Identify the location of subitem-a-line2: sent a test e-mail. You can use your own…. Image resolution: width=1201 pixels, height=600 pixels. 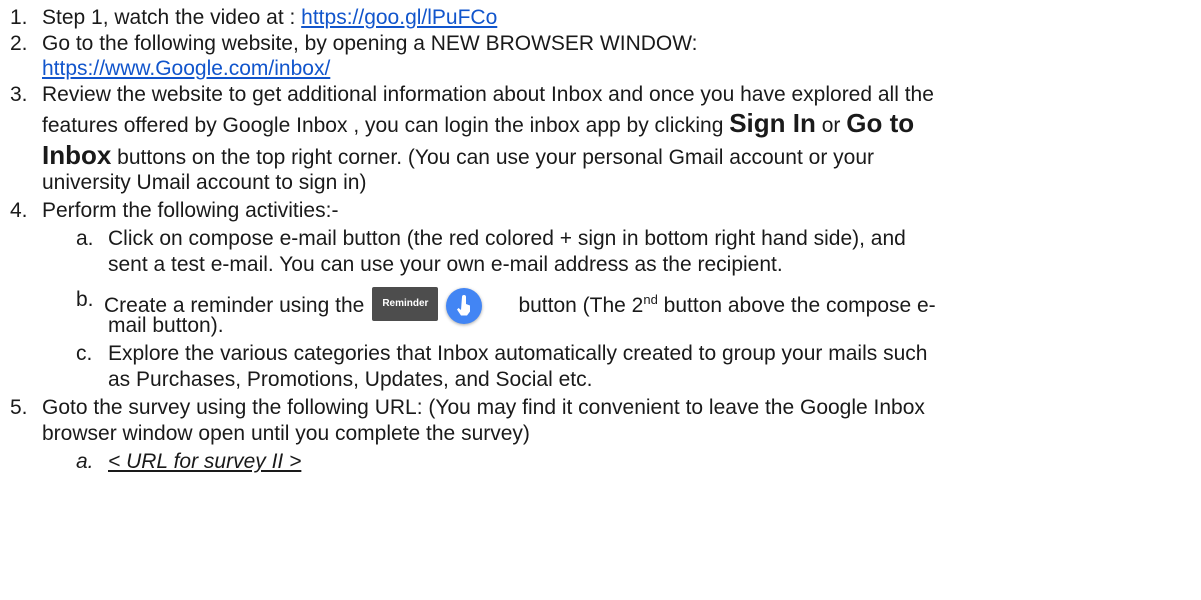
(445, 264).